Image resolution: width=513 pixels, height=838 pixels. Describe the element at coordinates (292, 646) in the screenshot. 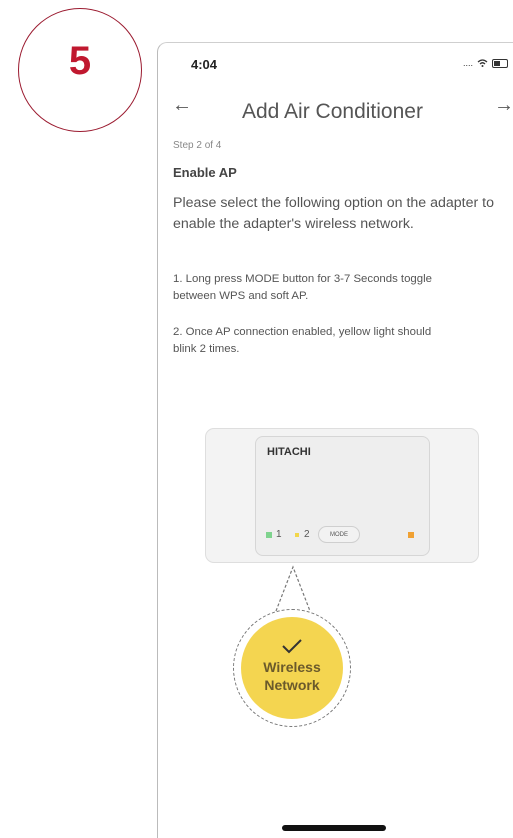

I see `check-icon` at that location.